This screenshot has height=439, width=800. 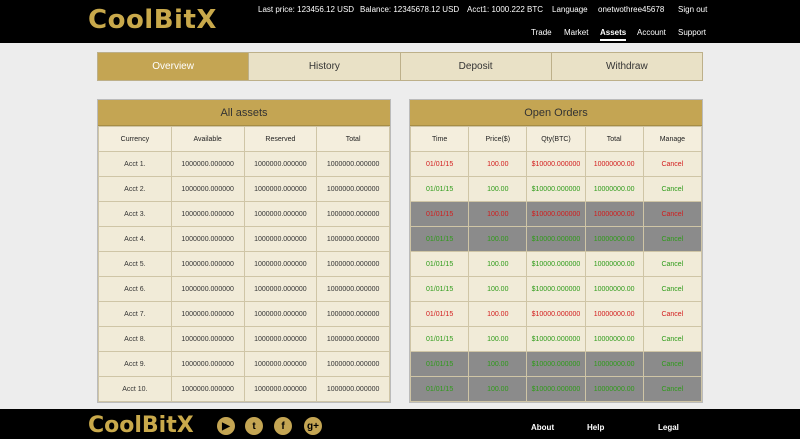 I want to click on brand-logo: CoolBitX, so click(x=152, y=20).